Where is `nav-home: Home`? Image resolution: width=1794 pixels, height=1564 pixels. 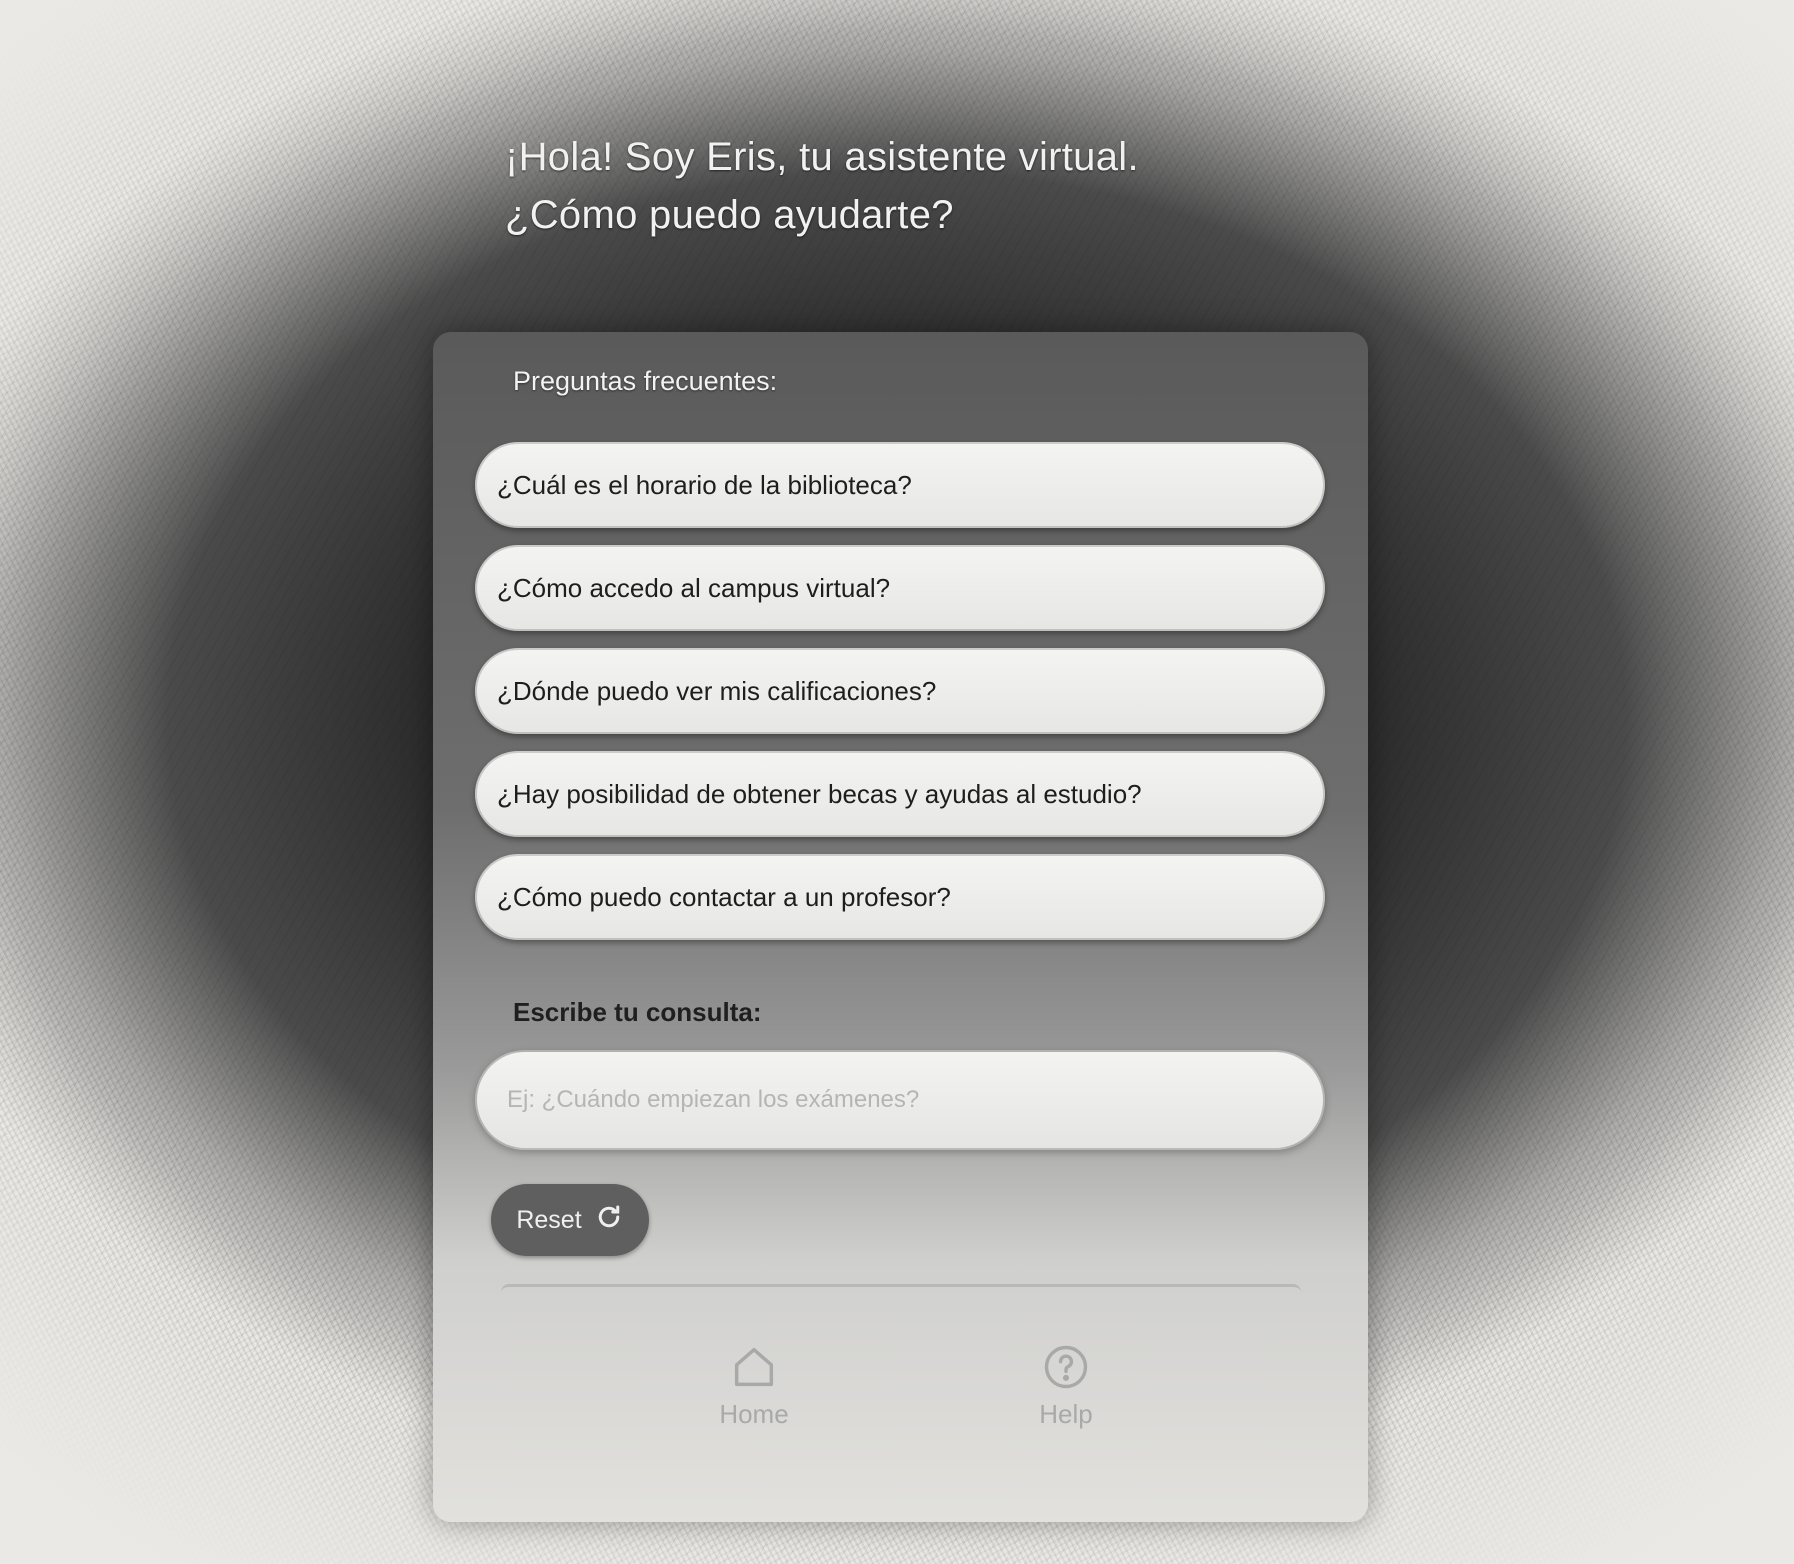 nav-home: Home is located at coordinates (754, 1385).